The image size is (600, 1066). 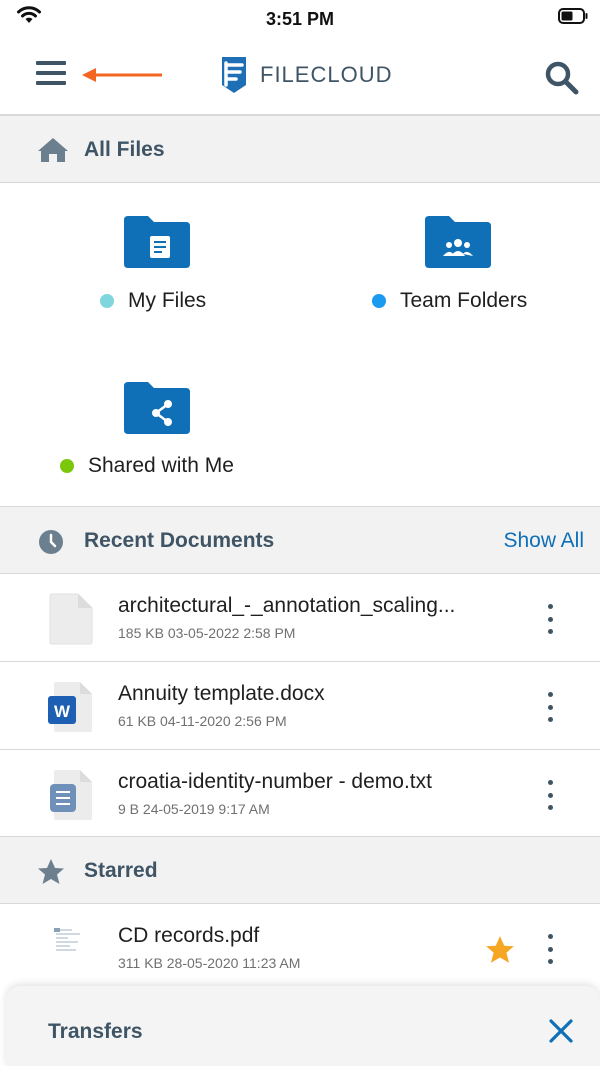 I want to click on all-files-header: All Files, so click(x=300, y=149).